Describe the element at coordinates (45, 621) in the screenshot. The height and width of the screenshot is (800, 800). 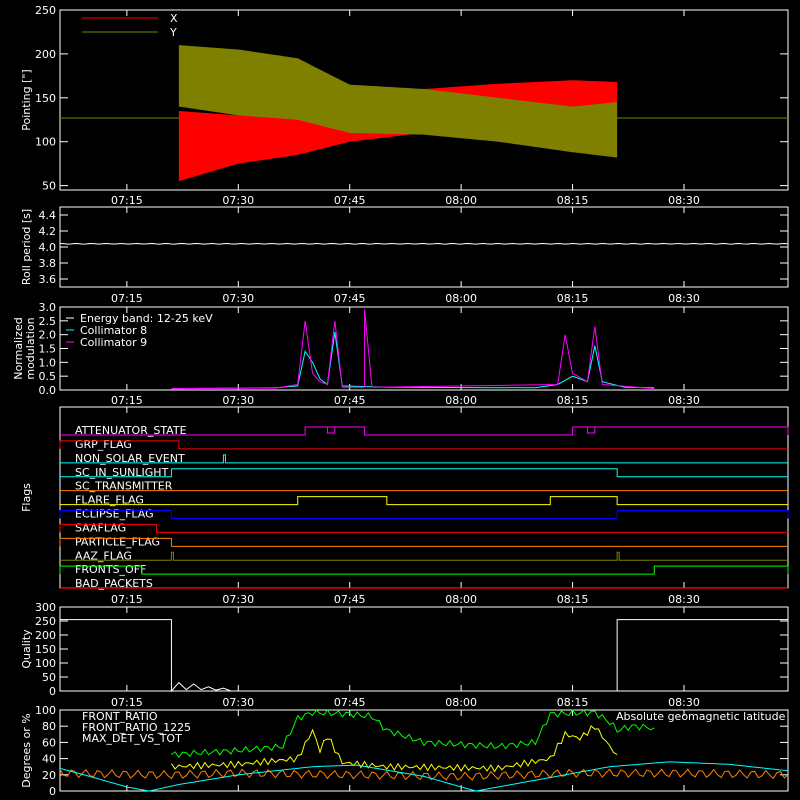
I see `quality-ytick-label: 250` at that location.